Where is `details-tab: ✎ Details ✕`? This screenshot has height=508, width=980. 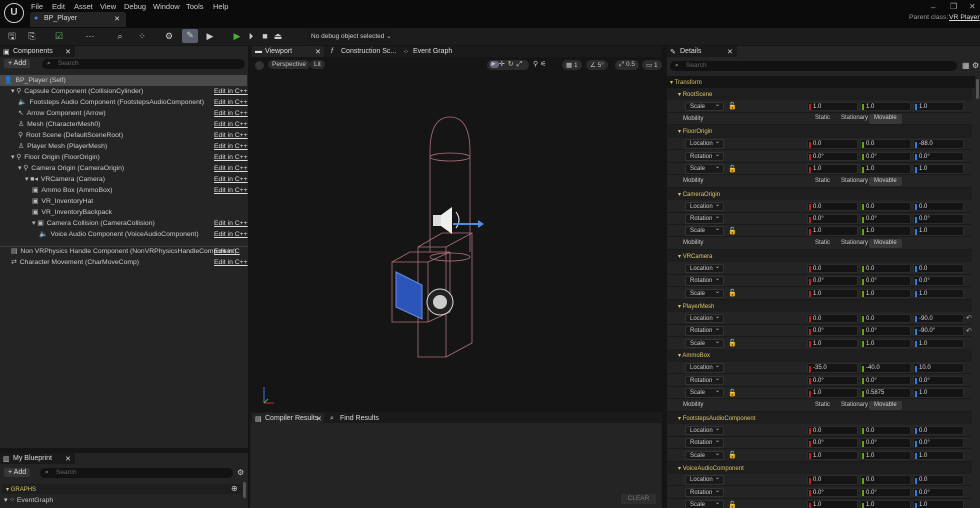 details-tab: ✎ Details ✕ is located at coordinates (702, 51).